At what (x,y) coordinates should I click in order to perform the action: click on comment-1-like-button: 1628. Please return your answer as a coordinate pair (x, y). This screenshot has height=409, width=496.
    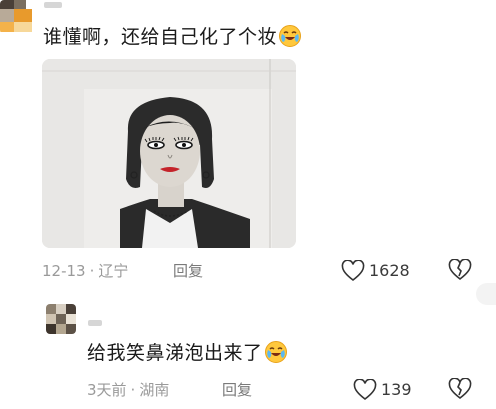
    Looking at the image, I should click on (375, 271).